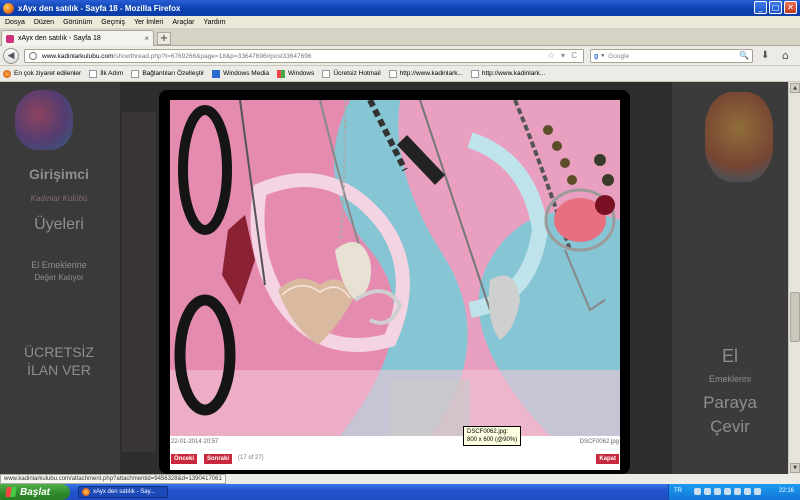 The image size is (800, 500). I want to click on downloads-icon: ⬇, so click(765, 55).